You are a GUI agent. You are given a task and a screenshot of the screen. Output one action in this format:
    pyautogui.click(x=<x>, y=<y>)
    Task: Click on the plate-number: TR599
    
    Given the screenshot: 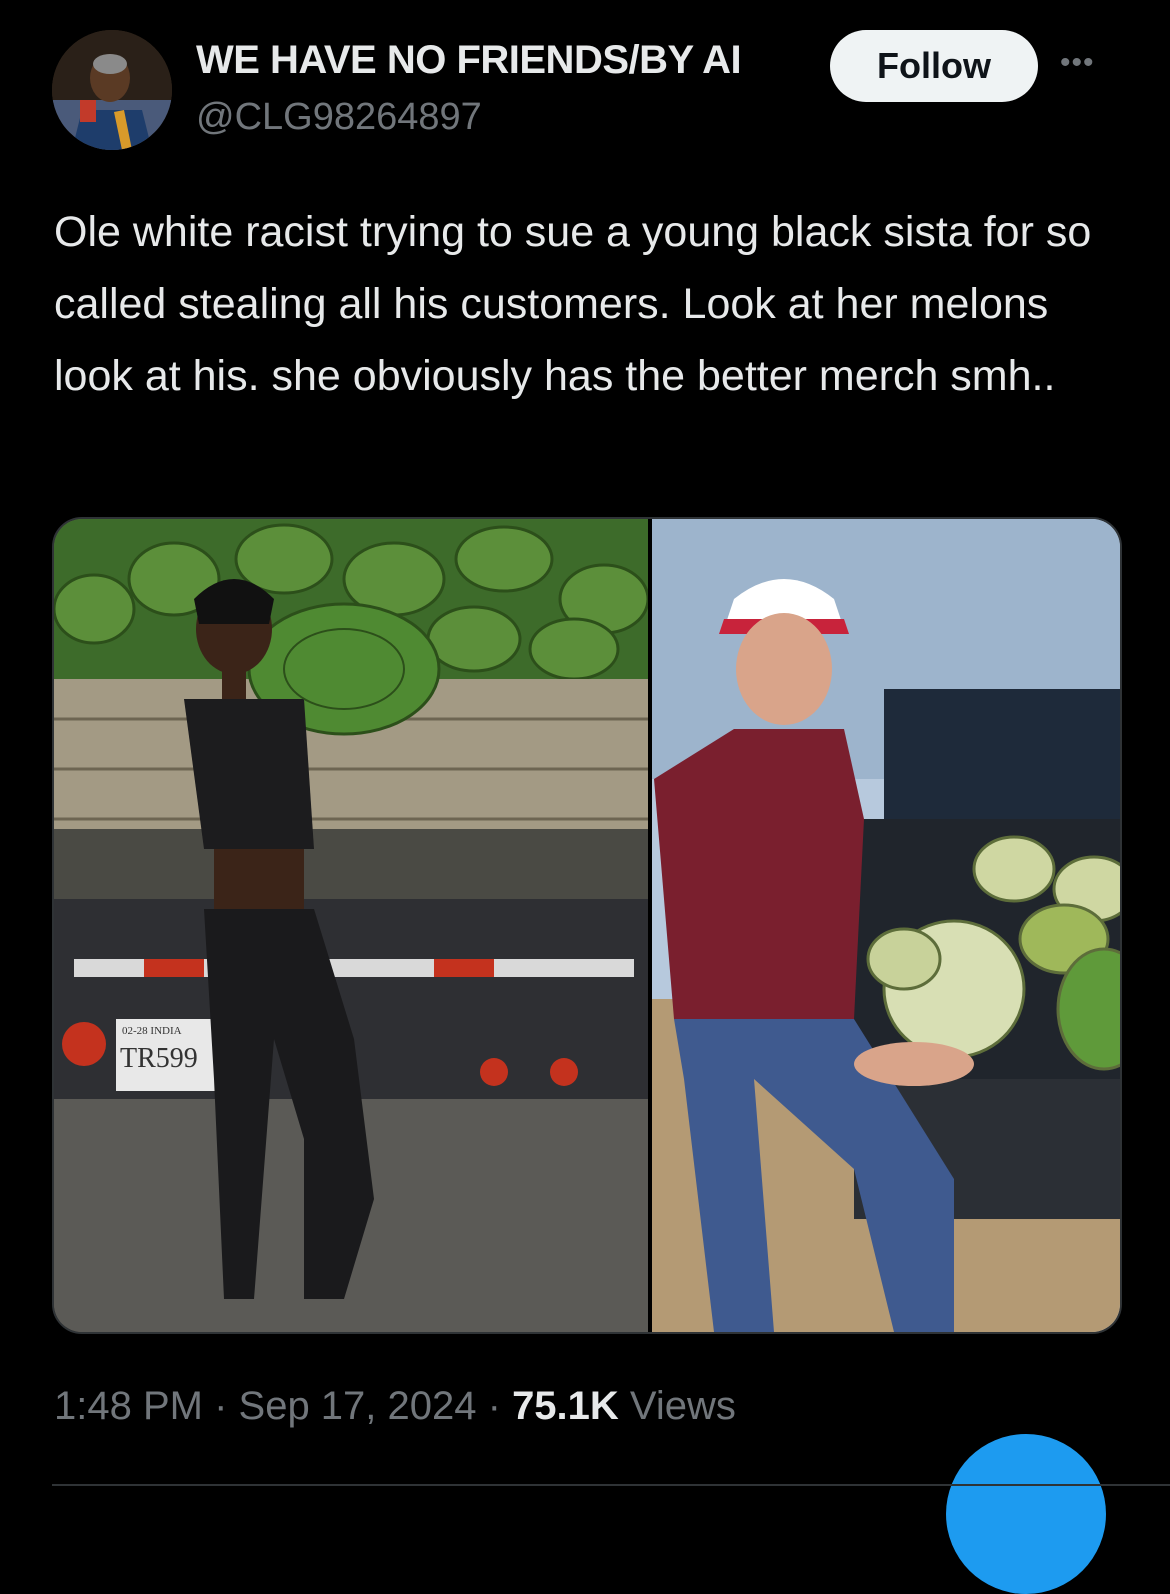 What is the action you would take?
    pyautogui.click(x=159, y=1058)
    